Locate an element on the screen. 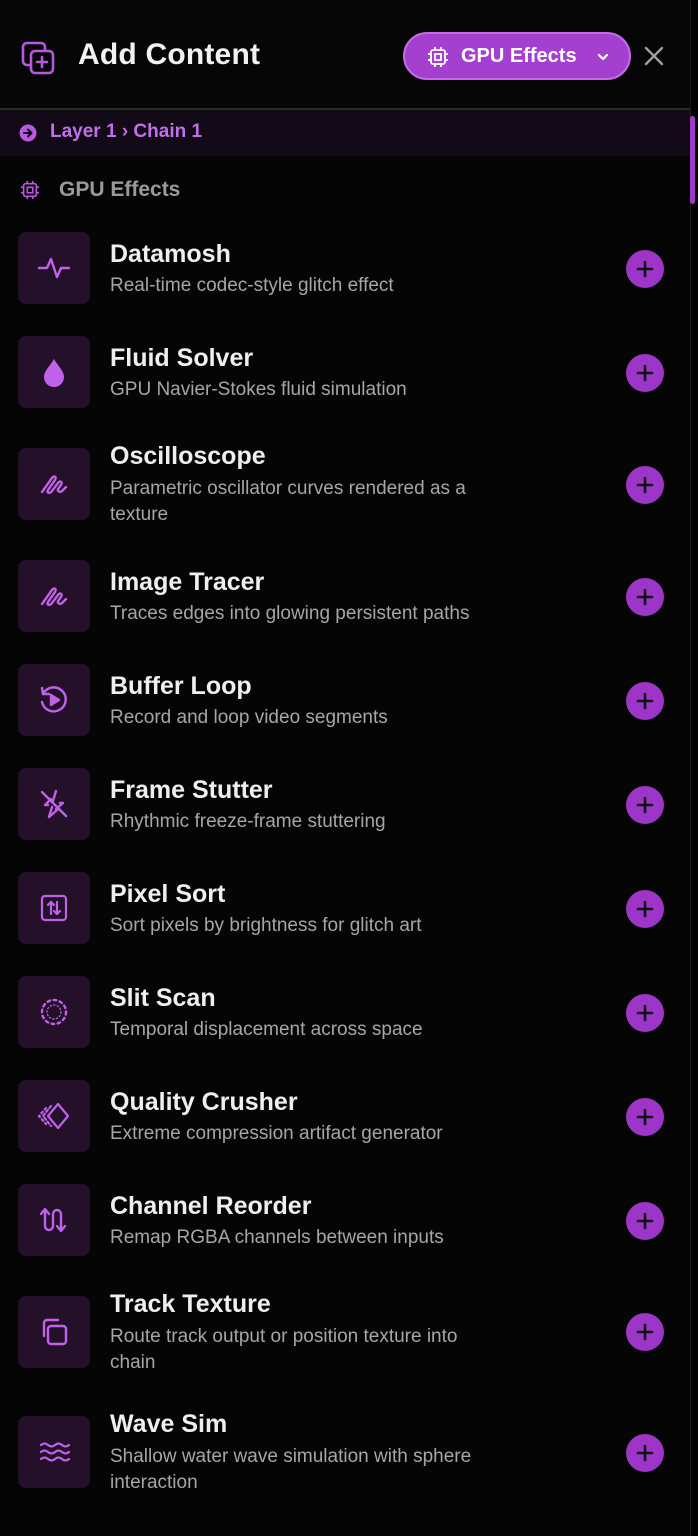  breadcrumb-text: Layer 1 › Chain 1 is located at coordinates (126, 132).